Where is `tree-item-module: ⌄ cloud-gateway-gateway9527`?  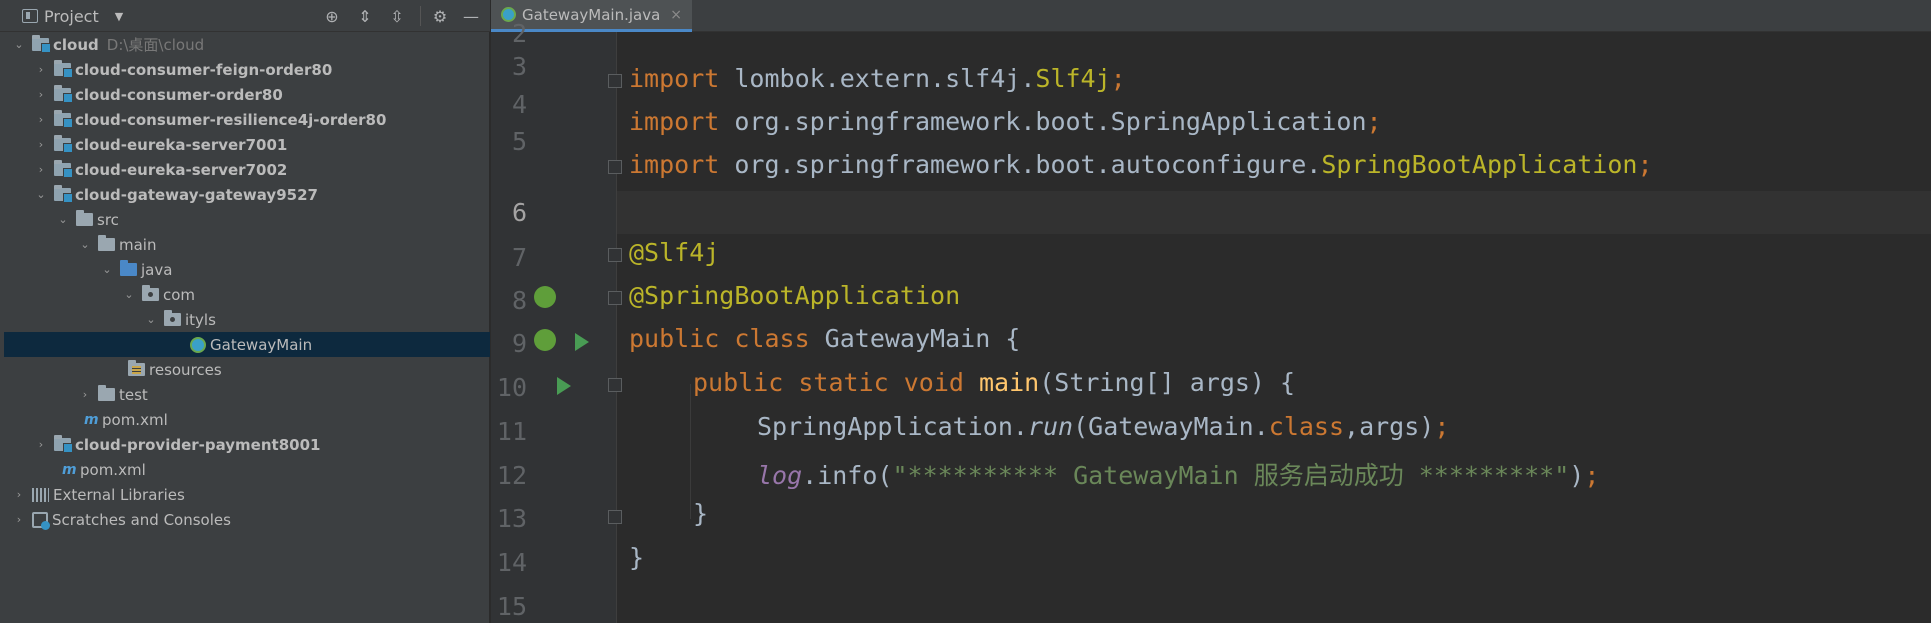 tree-item-module: ⌄ cloud-gateway-gateway9527 is located at coordinates (247, 194).